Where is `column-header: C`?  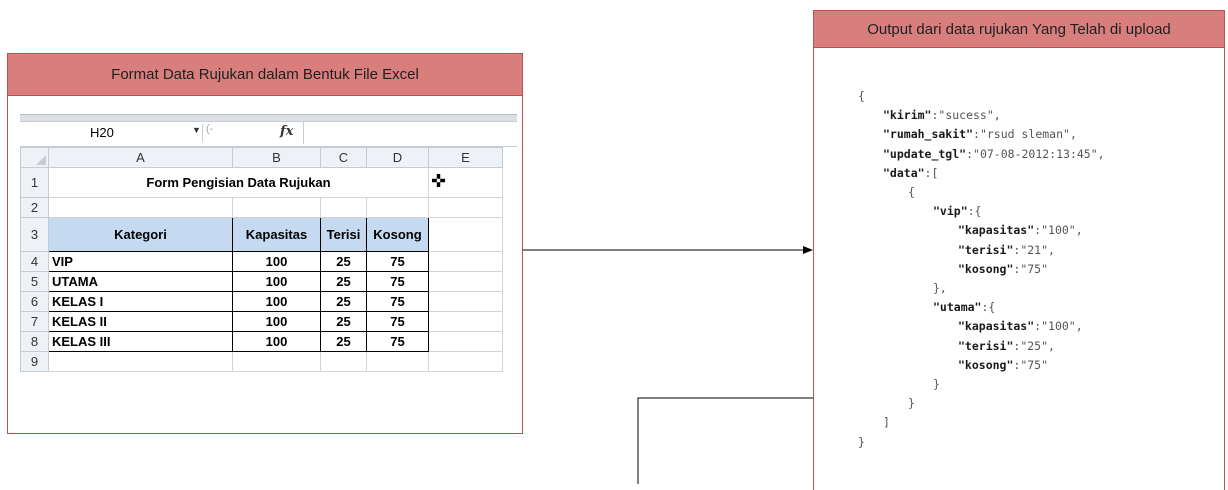 column-header: C is located at coordinates (343, 157).